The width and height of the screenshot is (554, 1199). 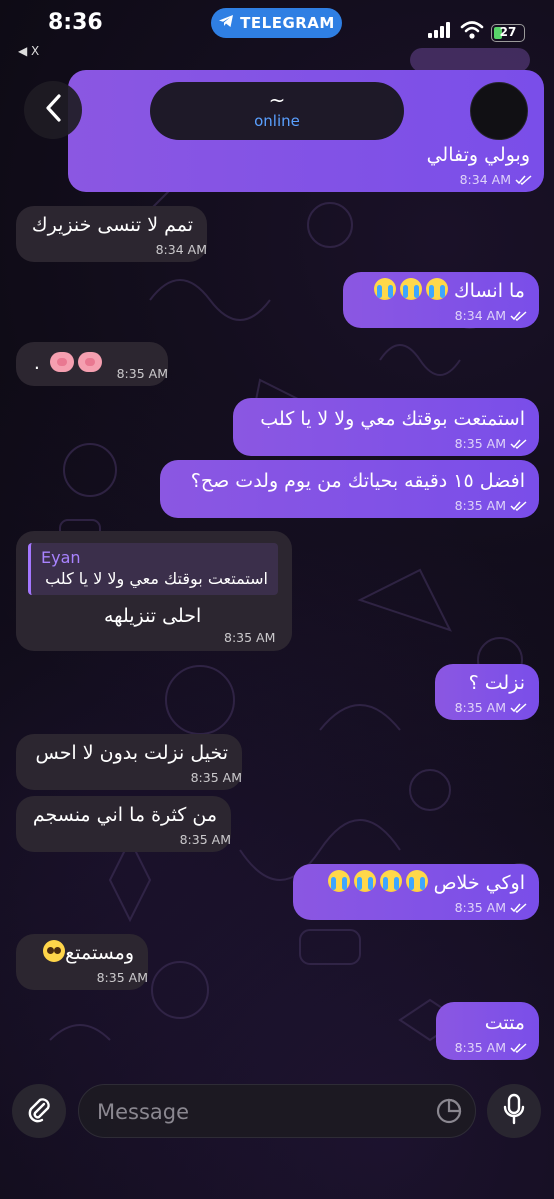 What do you see at coordinates (257, 1112) in the screenshot?
I see `message-input` at bounding box center [257, 1112].